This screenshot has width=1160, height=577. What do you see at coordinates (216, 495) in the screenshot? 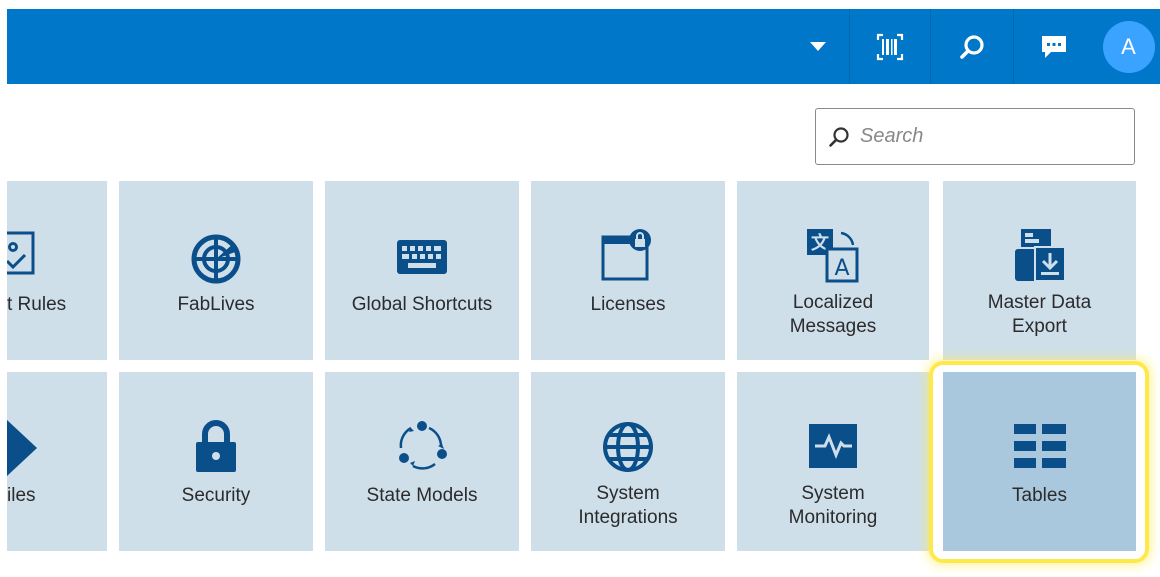
I see `tile-label: Security` at bounding box center [216, 495].